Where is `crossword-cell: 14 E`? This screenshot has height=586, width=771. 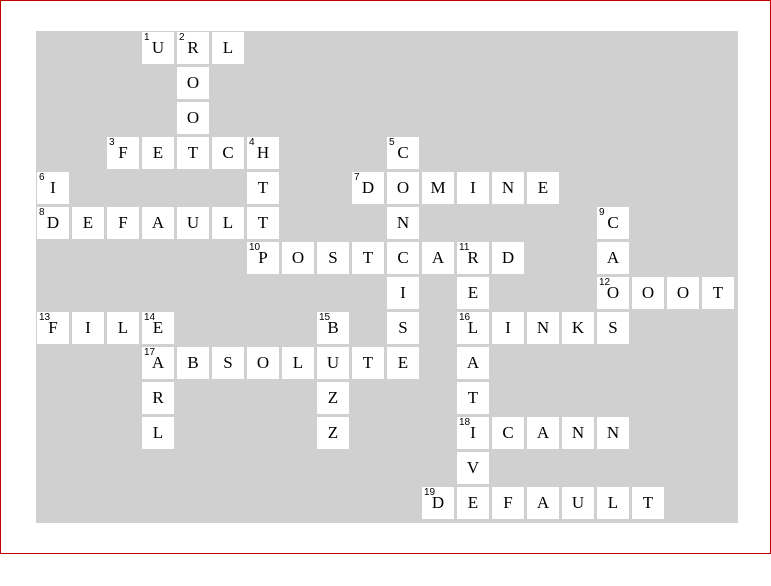 crossword-cell: 14 E is located at coordinates (158, 328).